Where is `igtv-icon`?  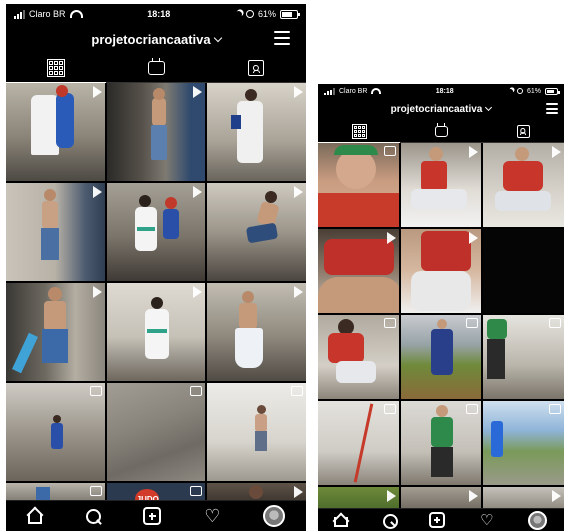 igtv-icon is located at coordinates (441, 131).